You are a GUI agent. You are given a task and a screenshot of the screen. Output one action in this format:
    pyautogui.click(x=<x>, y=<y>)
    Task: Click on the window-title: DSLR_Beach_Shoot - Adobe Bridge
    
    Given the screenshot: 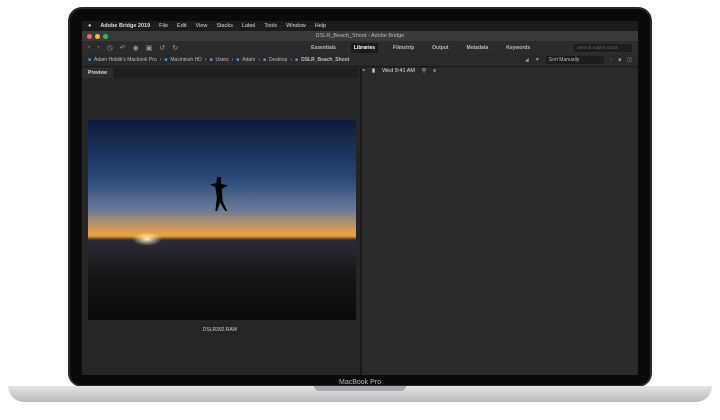 What is the action you would take?
    pyautogui.click(x=360, y=36)
    